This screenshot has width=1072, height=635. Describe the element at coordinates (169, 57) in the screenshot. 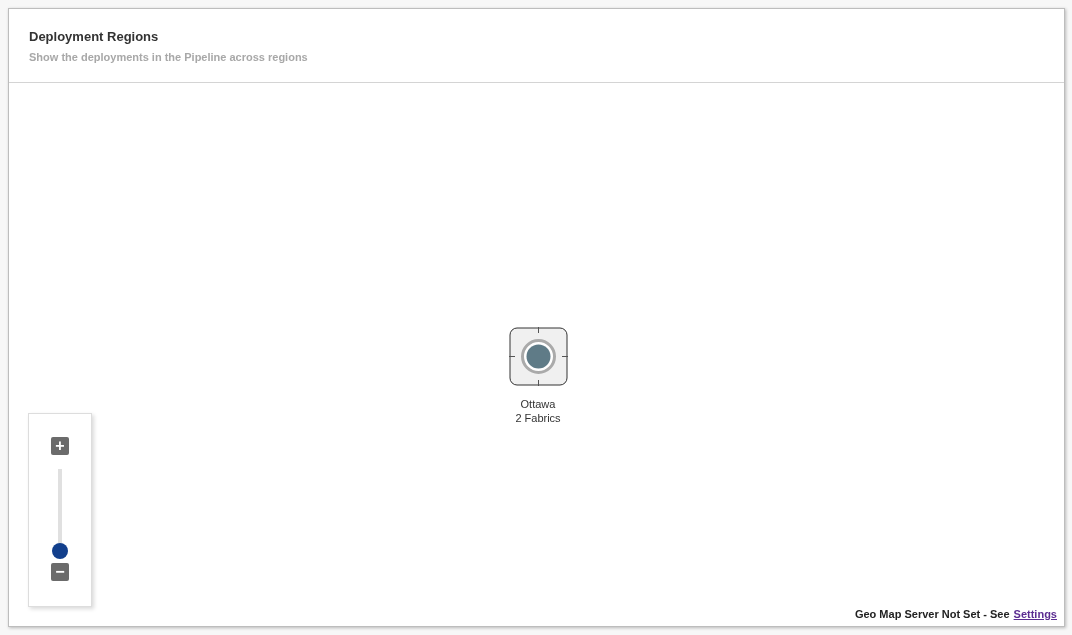

I see `panel-subtitle: Show the deployments in the Pipeline across regions` at that location.